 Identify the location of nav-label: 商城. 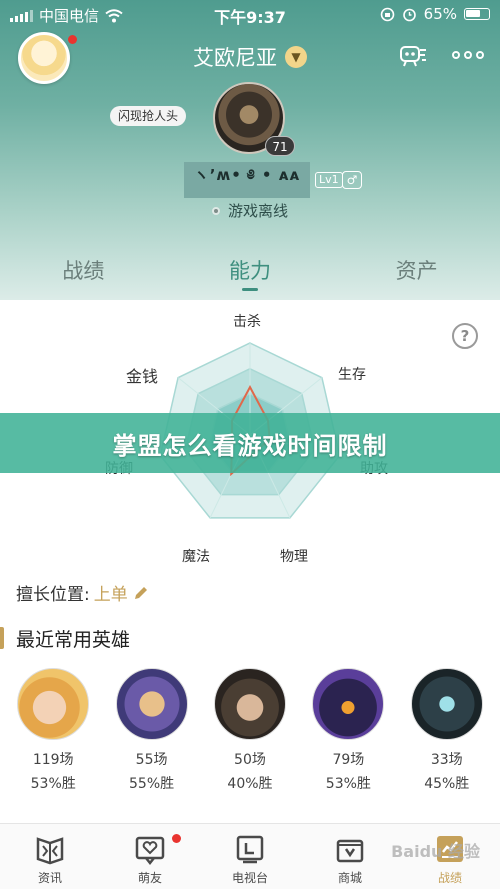
(349, 878).